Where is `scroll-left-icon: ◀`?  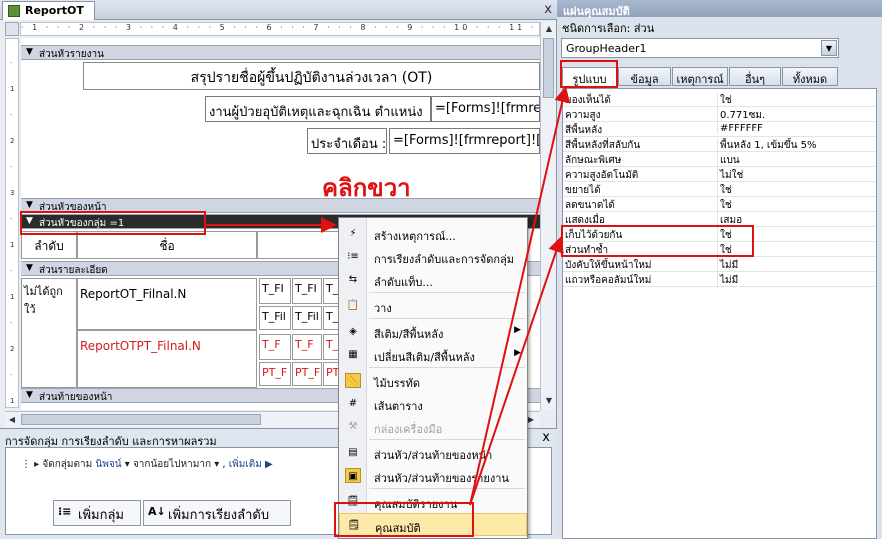 scroll-left-icon: ◀ is located at coordinates (12, 420).